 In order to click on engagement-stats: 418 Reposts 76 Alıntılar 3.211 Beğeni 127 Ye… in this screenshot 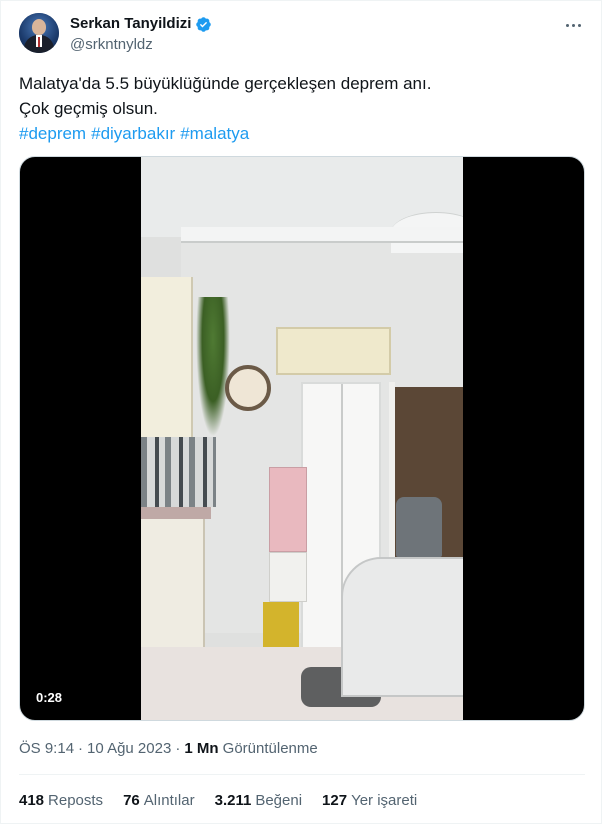, I will do `click(218, 801)`.